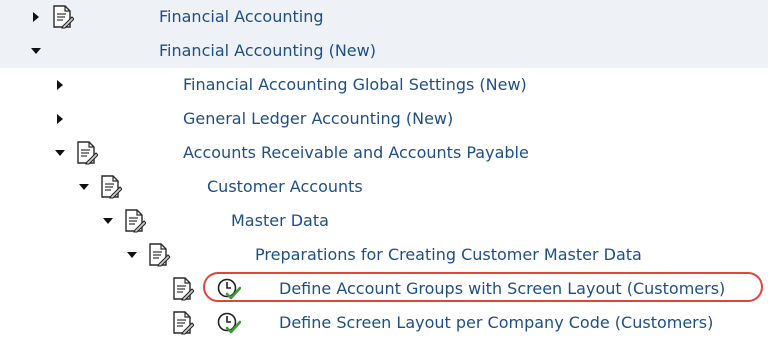 This screenshot has width=768, height=343. What do you see at coordinates (384, 17) in the screenshot?
I see `tree-node-financial-accounting: Financial Accounting` at bounding box center [384, 17].